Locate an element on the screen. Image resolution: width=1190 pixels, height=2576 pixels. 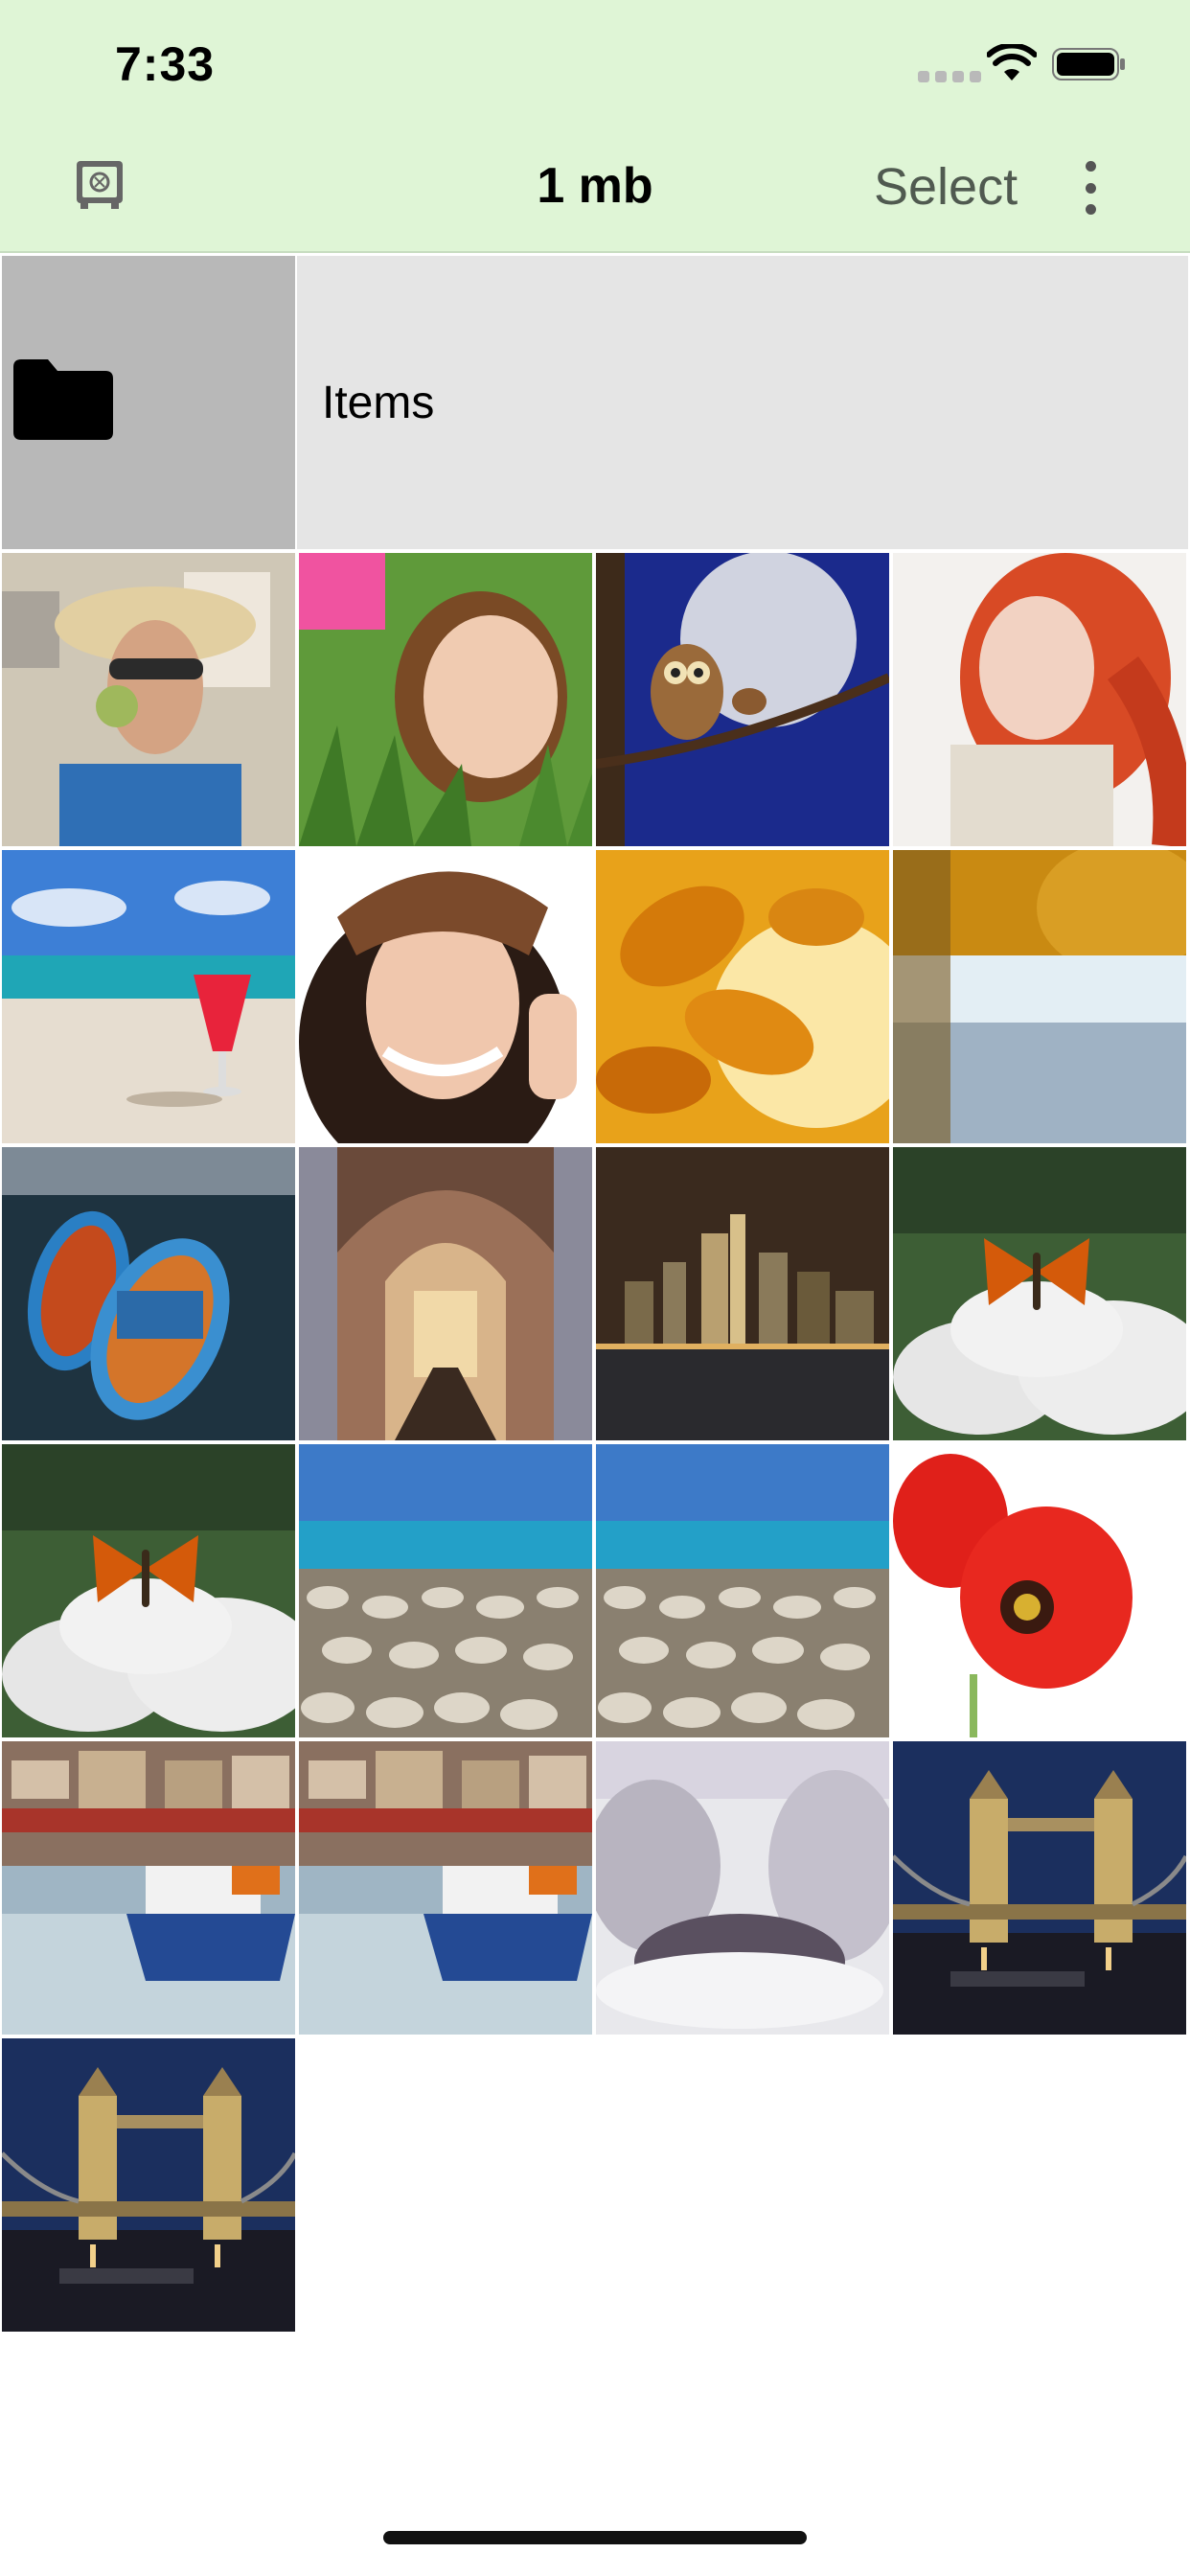
photo-thumbnail-red-tulips is located at coordinates (1039, 1590).